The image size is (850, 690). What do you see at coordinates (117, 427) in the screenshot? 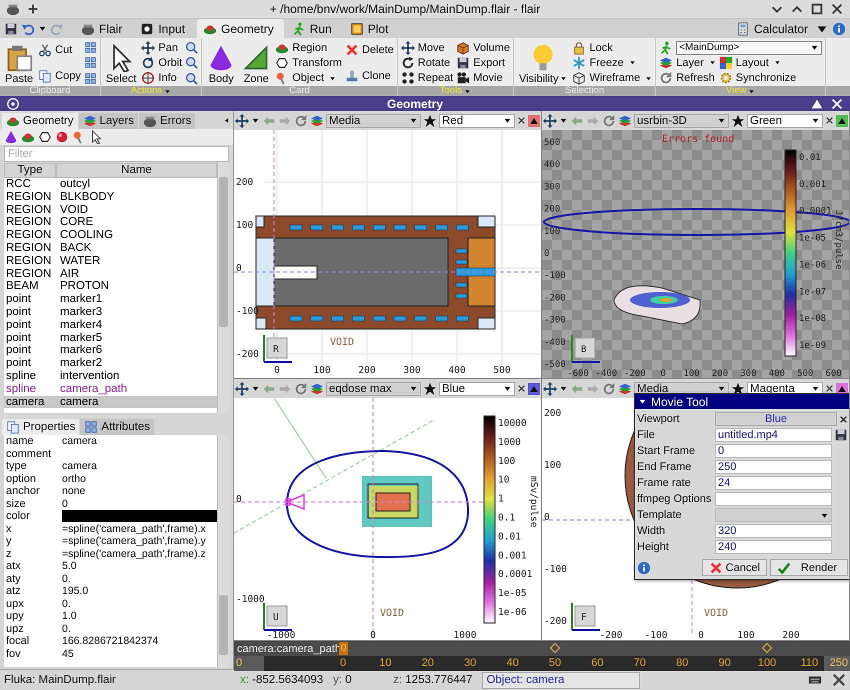
I see `tab: Attributes` at bounding box center [117, 427].